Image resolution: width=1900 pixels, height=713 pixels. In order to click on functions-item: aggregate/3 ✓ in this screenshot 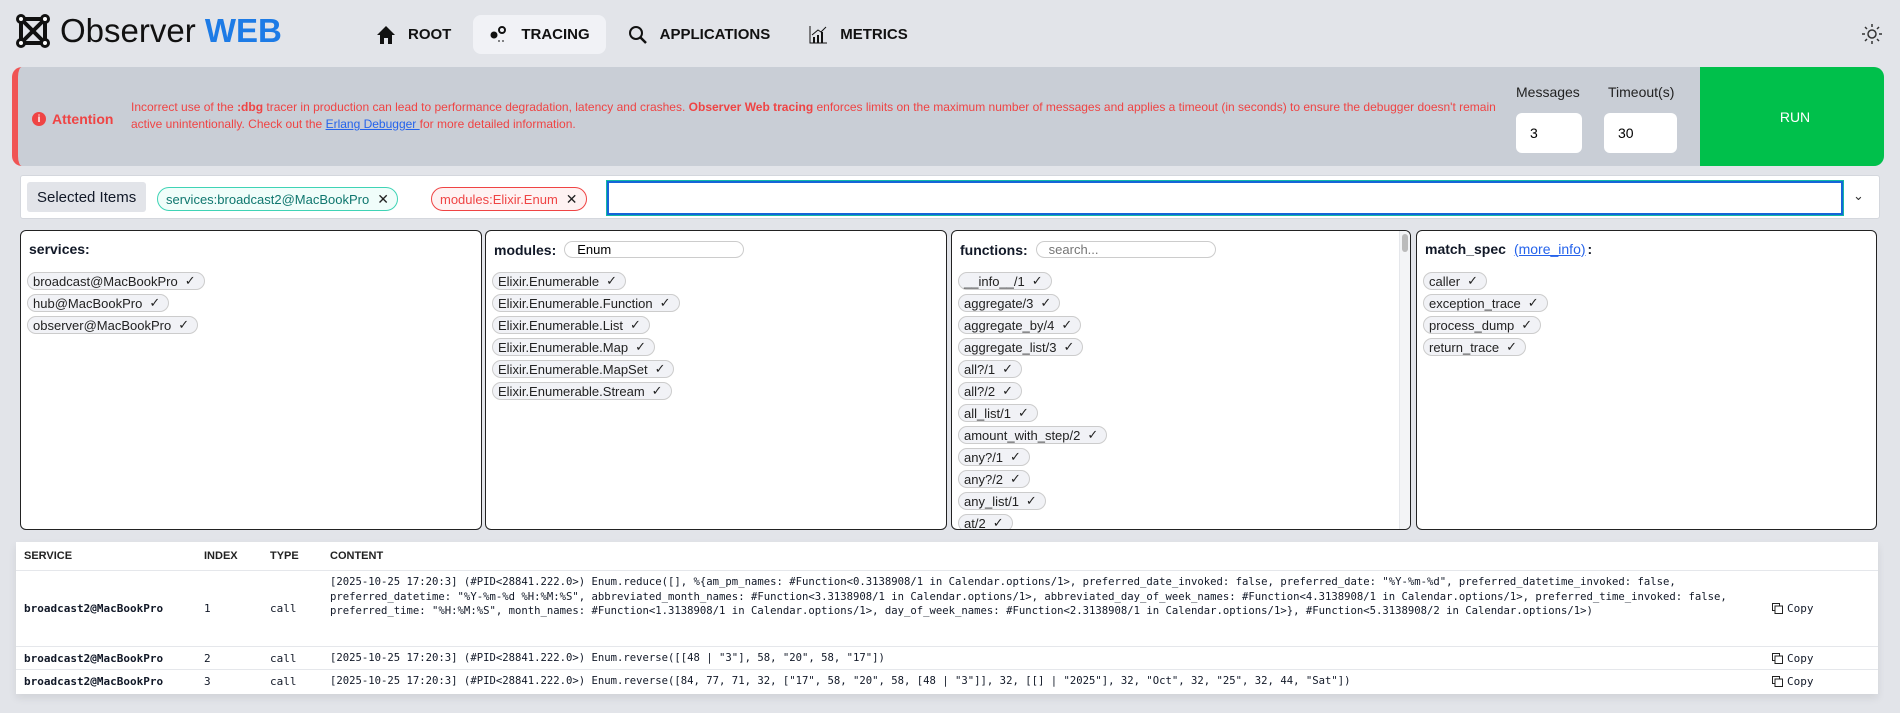, I will do `click(1009, 303)`.